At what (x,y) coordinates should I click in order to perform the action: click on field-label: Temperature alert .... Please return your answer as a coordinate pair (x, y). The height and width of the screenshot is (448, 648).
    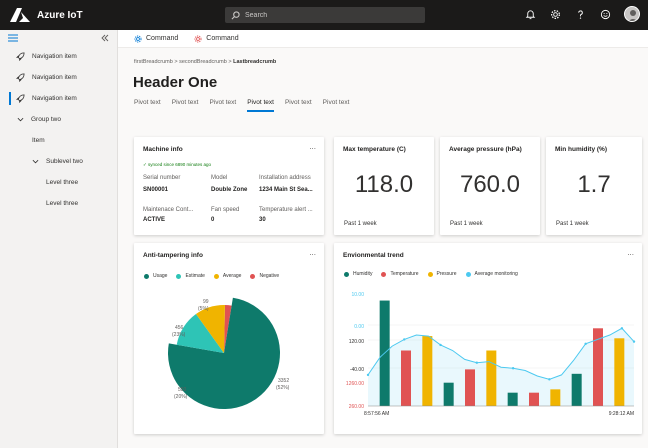
    Looking at the image, I should click on (286, 210).